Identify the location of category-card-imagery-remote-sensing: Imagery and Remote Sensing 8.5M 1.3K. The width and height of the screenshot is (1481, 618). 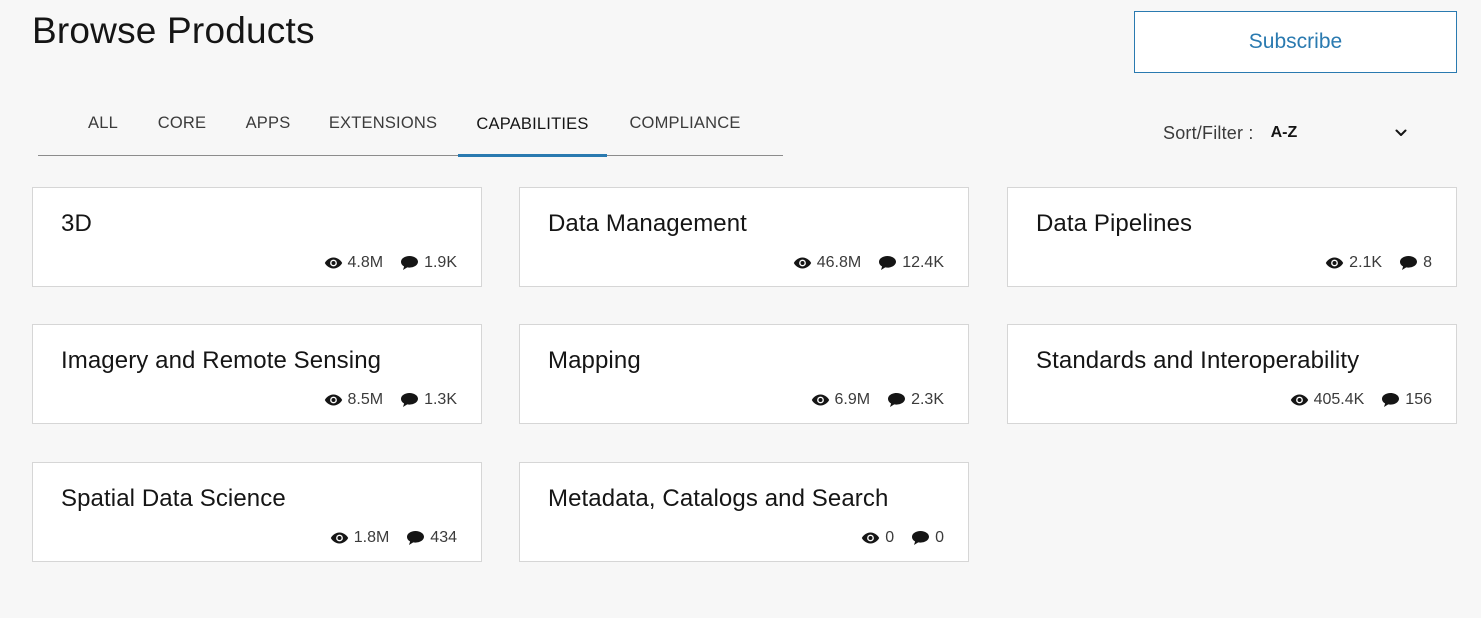
(257, 374).